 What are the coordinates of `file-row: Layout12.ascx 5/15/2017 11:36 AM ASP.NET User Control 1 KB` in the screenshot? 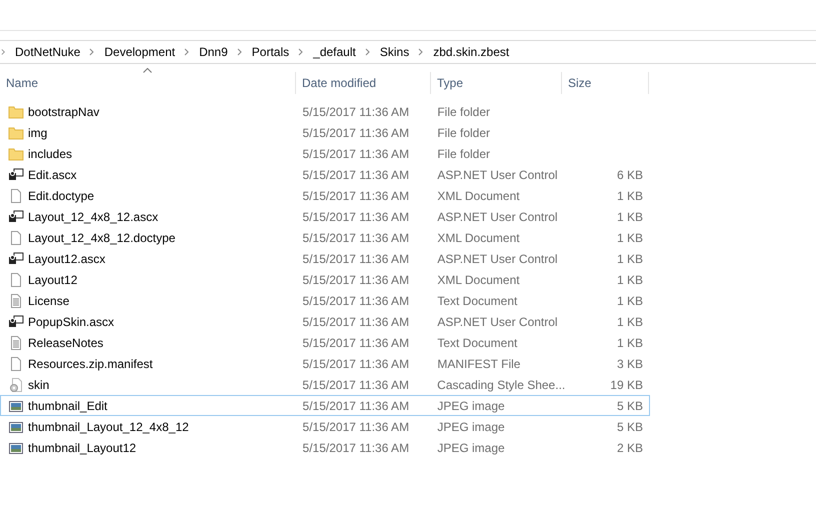 It's located at (325, 258).